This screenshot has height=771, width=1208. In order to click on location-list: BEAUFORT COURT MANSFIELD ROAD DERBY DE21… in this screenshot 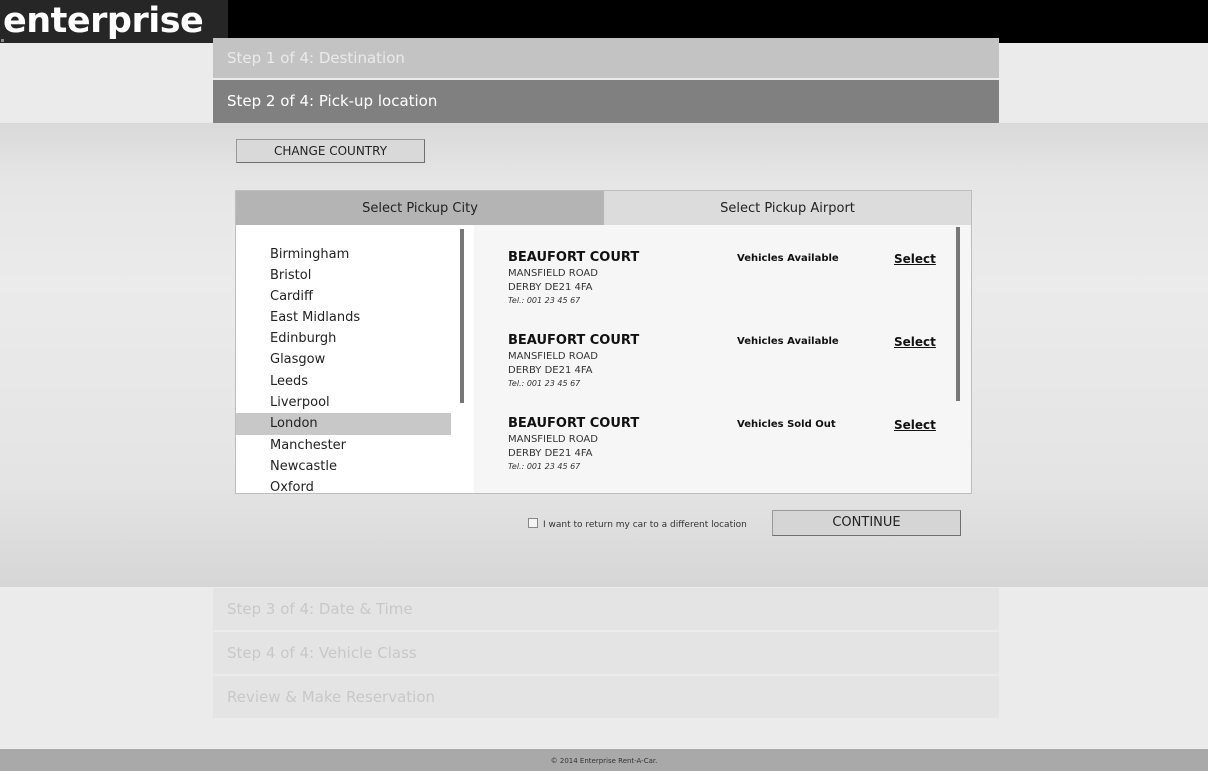, I will do `click(722, 359)`.